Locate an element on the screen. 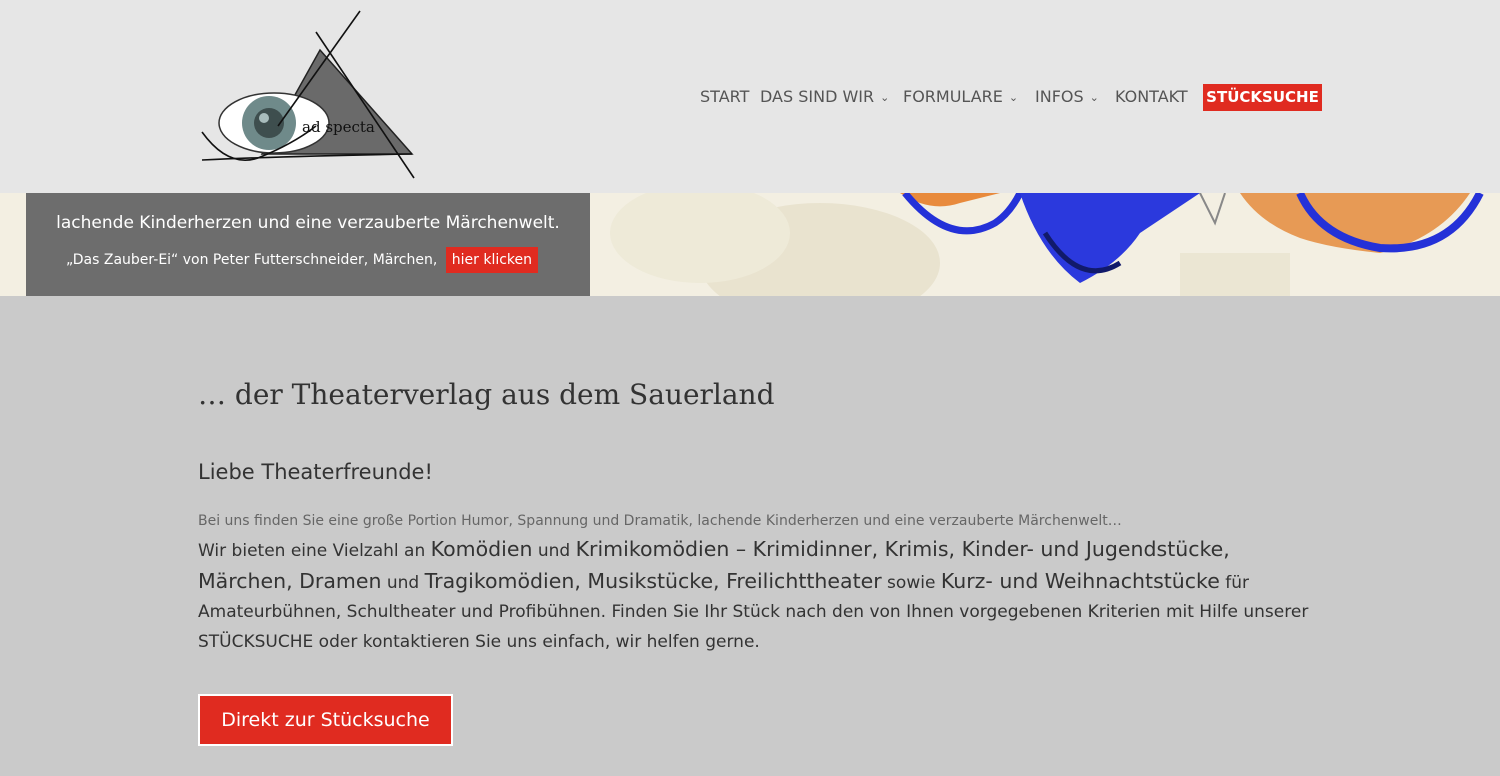 Image resolution: width=1500 pixels, height=776 pixels. hier-klicken-link: hier klicken is located at coordinates (492, 260).